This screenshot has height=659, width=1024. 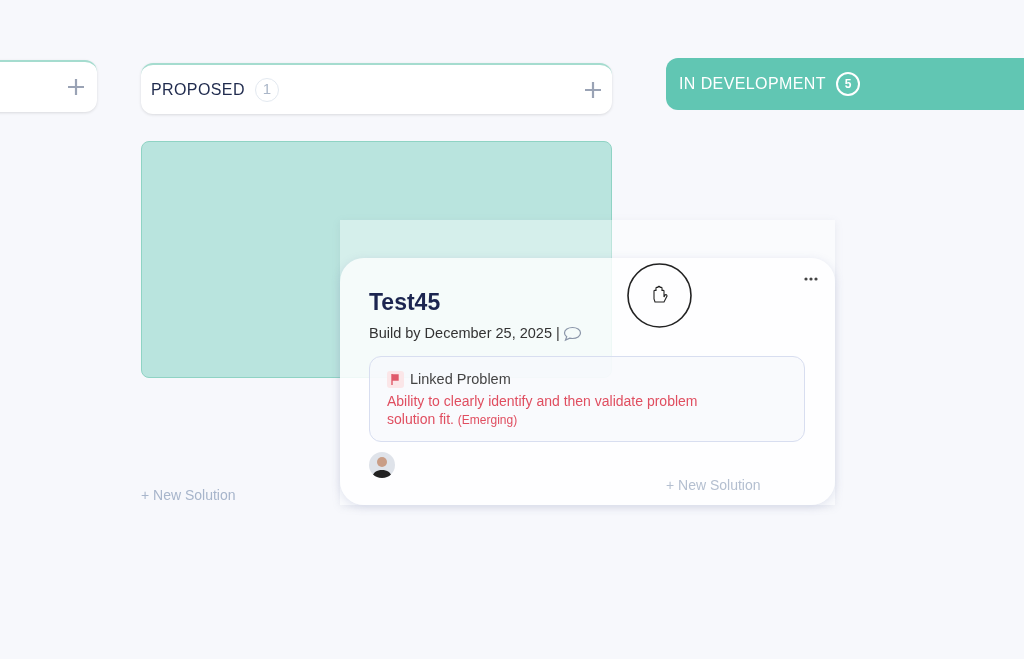 What do you see at coordinates (405, 302) in the screenshot?
I see `card-title: Test45` at bounding box center [405, 302].